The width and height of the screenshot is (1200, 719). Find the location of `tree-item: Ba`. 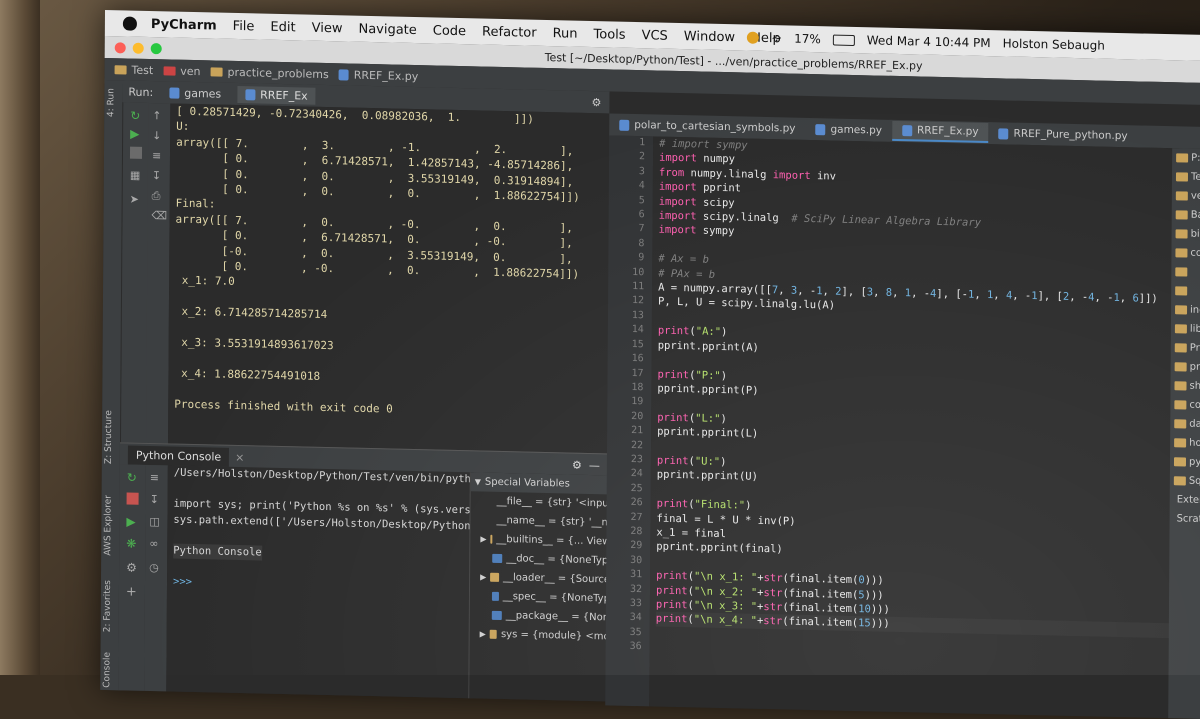

tree-item: Ba is located at coordinates (1186, 215).